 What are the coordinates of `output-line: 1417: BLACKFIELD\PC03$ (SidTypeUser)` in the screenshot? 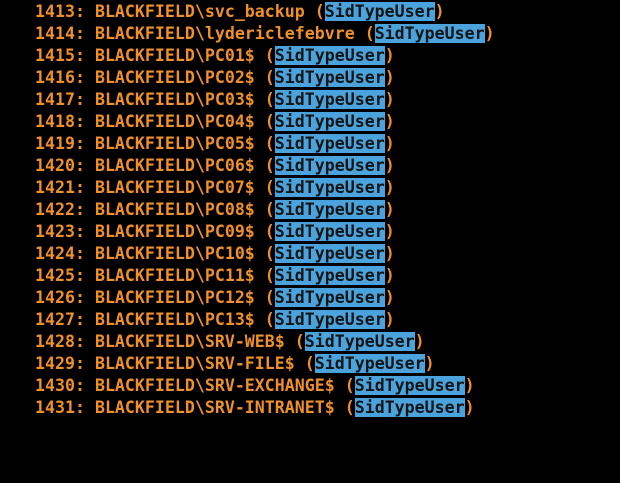 It's located at (215, 99).